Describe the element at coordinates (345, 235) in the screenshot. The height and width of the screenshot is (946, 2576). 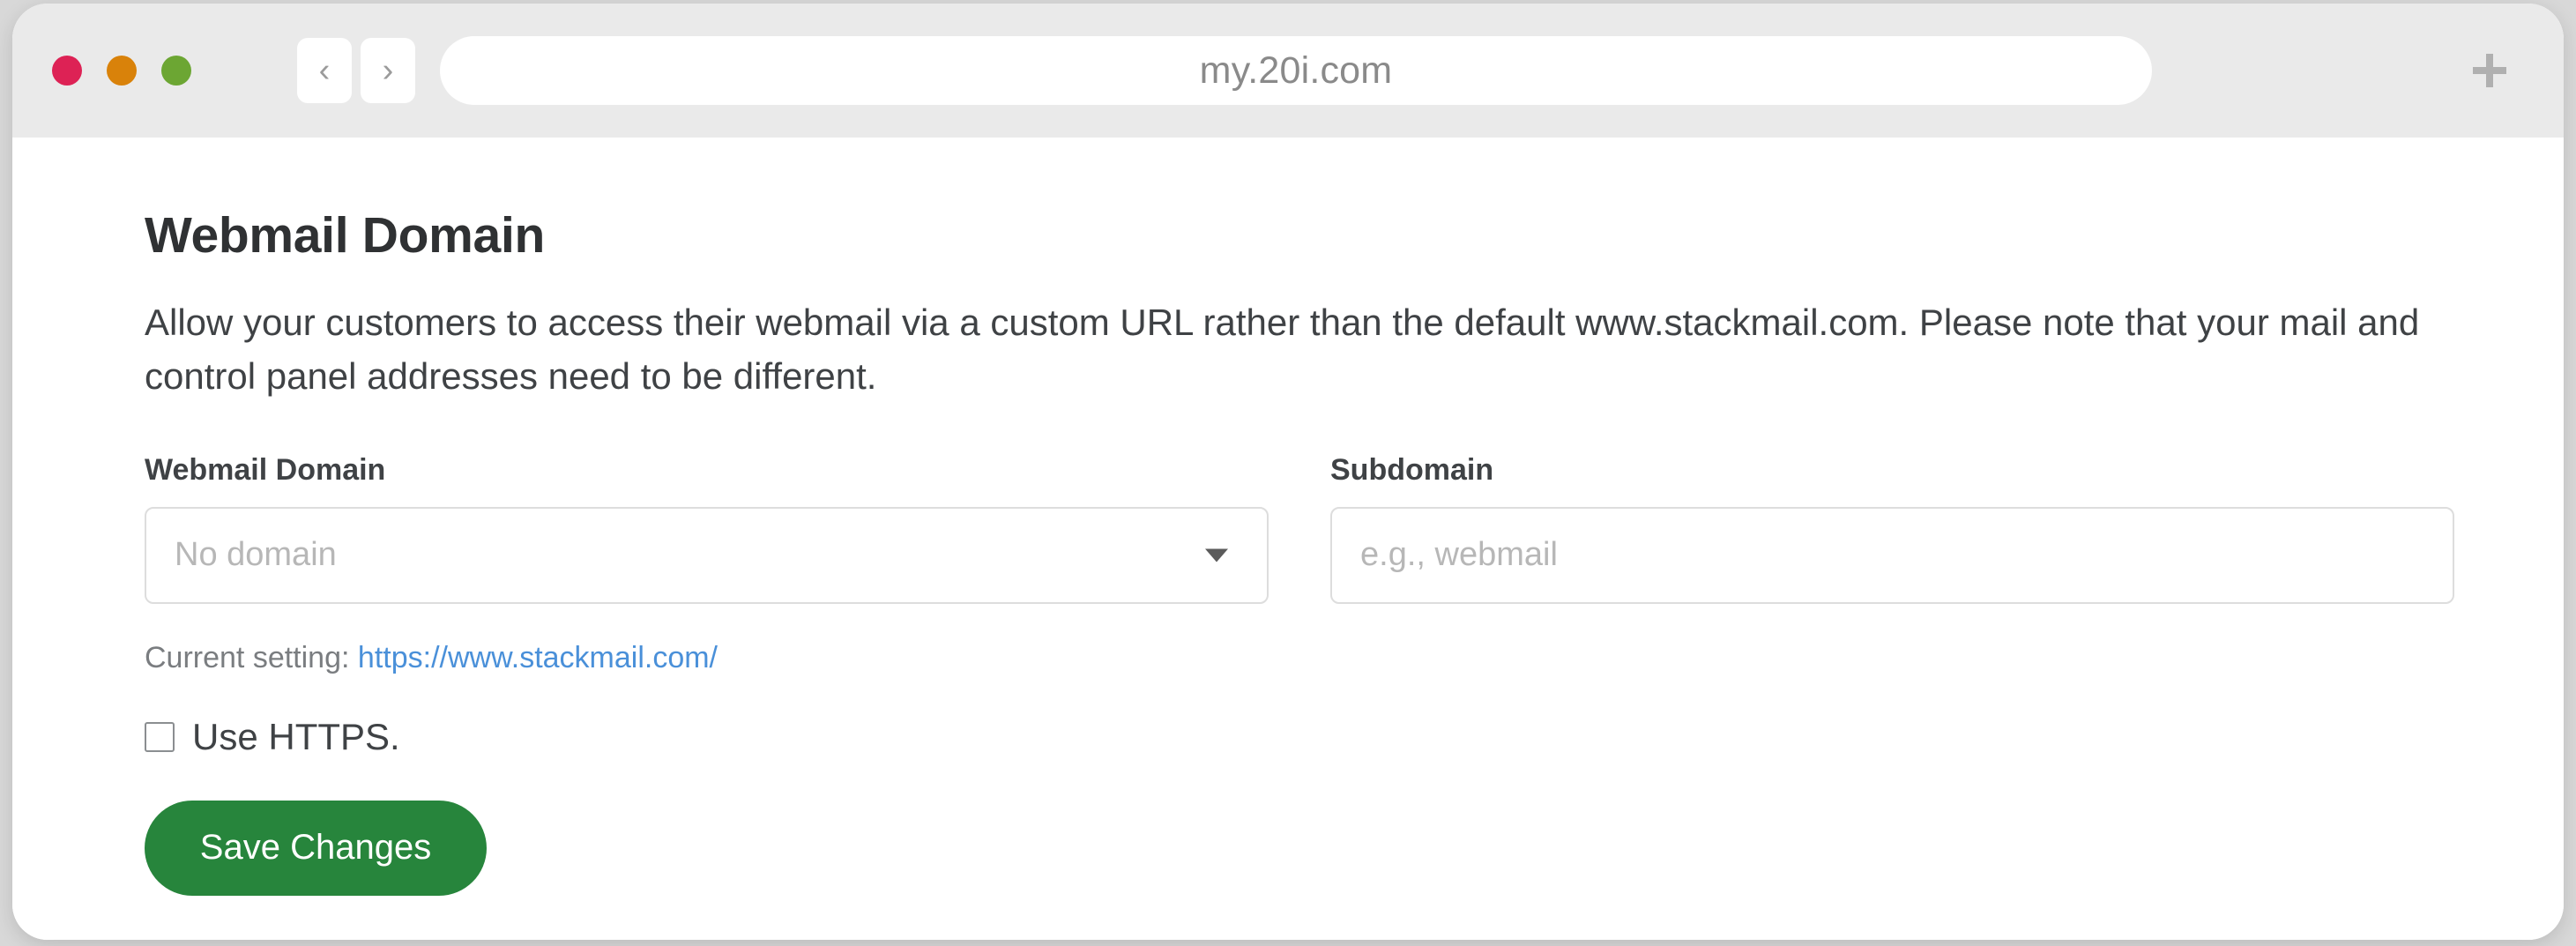
I see `page-title: Webmail Domain` at that location.